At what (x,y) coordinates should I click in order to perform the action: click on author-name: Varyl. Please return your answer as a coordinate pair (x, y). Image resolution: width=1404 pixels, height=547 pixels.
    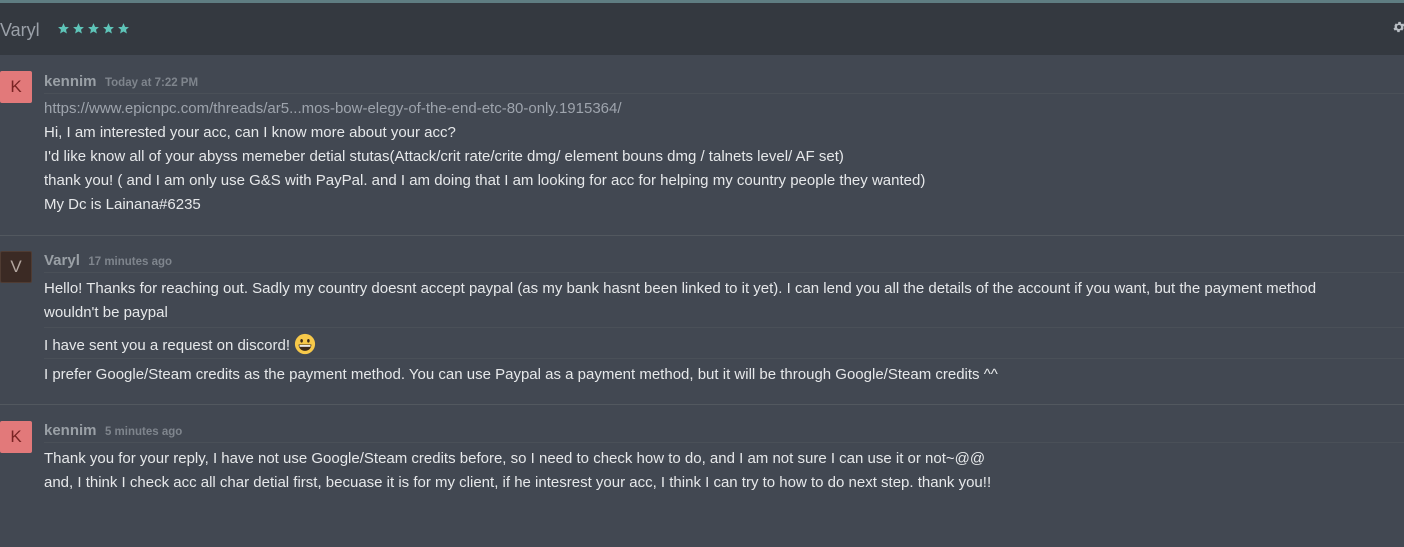
    Looking at the image, I should click on (62, 260).